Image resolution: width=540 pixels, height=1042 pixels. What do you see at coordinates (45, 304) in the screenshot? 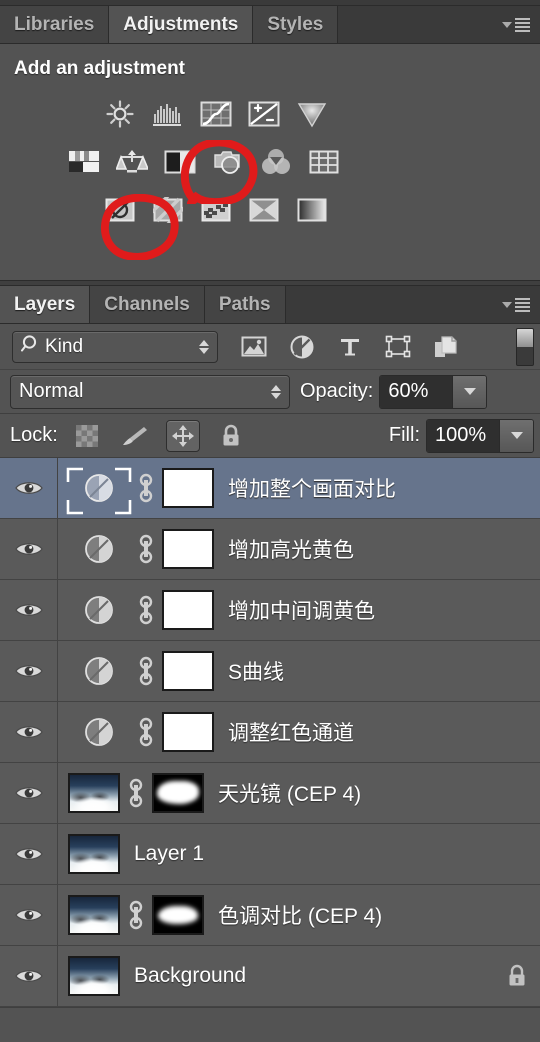
I see `tab-layers: Layers` at bounding box center [45, 304].